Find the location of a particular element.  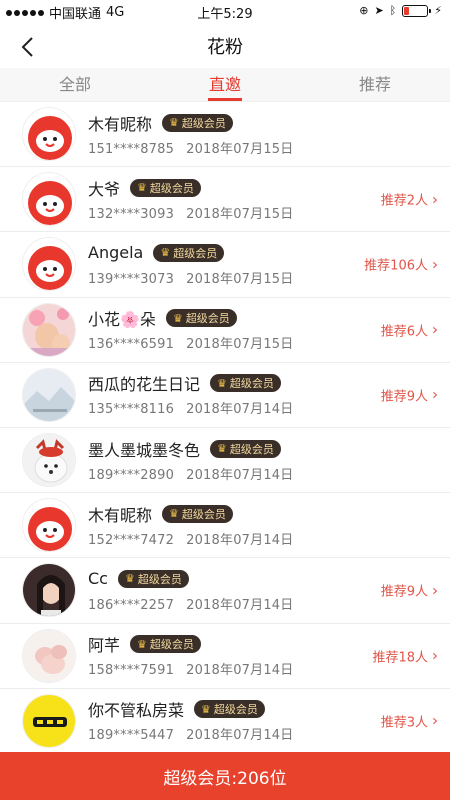

member-phone: 189****5447 is located at coordinates (131, 736).